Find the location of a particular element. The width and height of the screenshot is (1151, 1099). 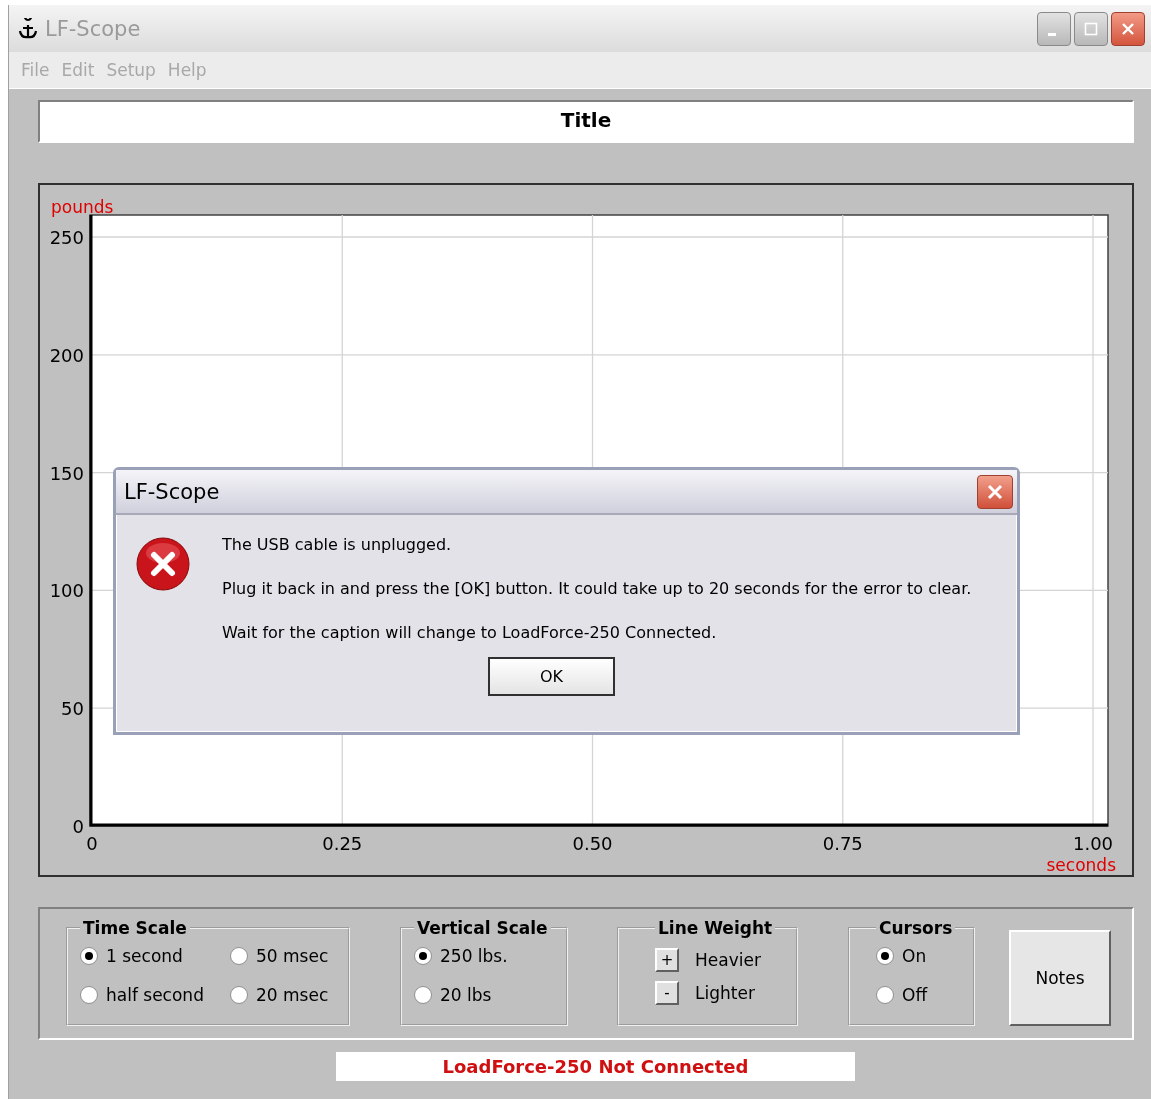

axis-title: pounds is located at coordinates (82, 207).